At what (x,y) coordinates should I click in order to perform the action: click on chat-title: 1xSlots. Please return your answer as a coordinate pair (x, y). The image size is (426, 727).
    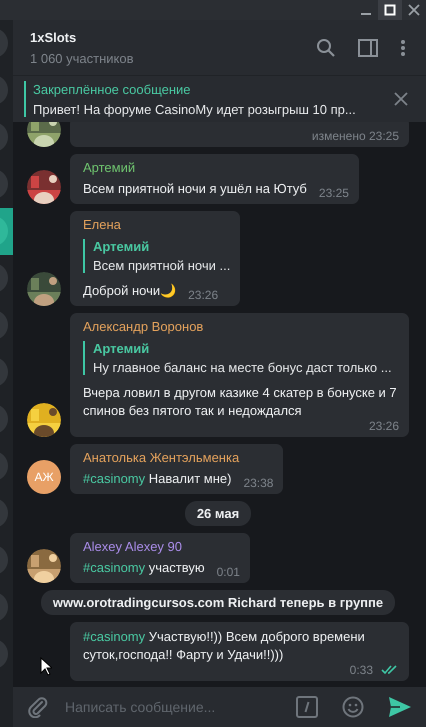
    Looking at the image, I should click on (54, 37).